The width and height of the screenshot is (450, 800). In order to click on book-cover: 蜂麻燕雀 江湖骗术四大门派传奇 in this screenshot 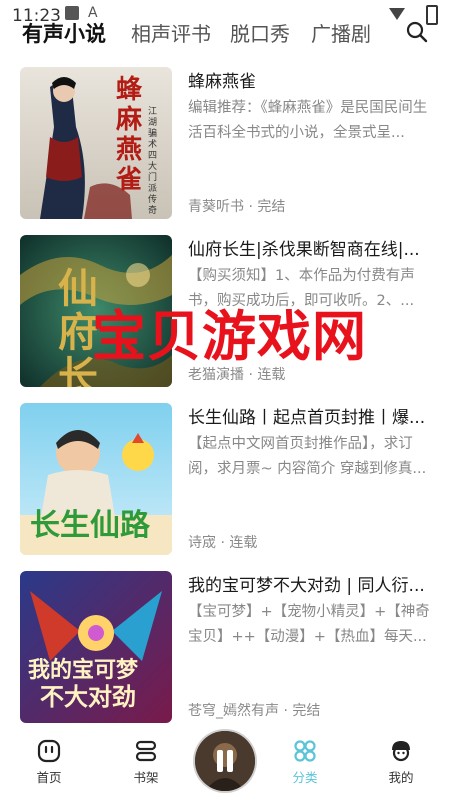, I will do `click(96, 143)`.